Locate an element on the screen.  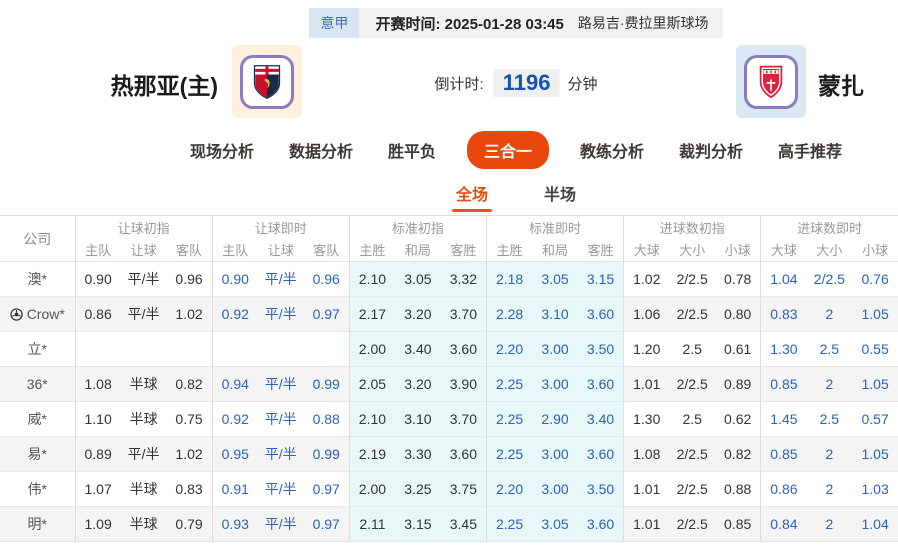
teams-row: 热那亚(主) 倒计时: 1196 分钟 蒙扎 is located at coordinates (449, 81).